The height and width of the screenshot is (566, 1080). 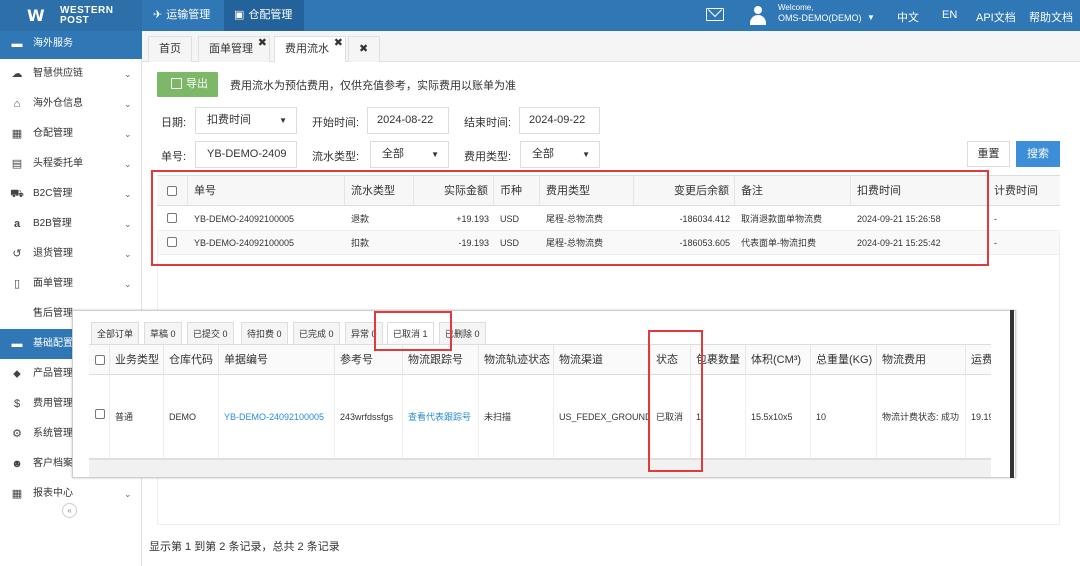 What do you see at coordinates (908, 17) in the screenshot?
I see `lang-zh-link: 中文` at bounding box center [908, 17].